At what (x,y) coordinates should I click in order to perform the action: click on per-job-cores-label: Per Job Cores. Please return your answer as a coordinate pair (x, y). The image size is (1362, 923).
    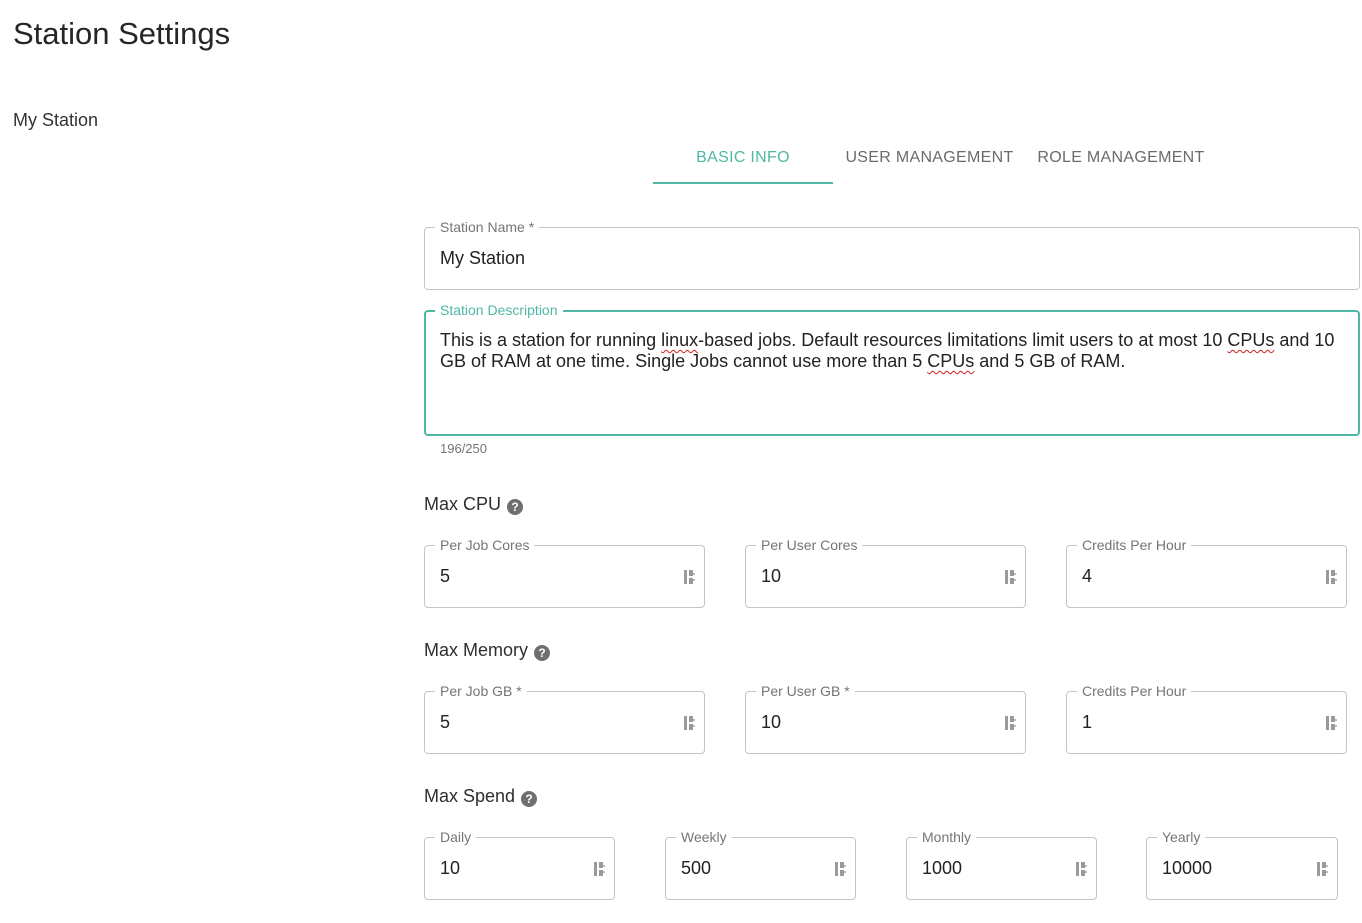
    Looking at the image, I should click on (485, 545).